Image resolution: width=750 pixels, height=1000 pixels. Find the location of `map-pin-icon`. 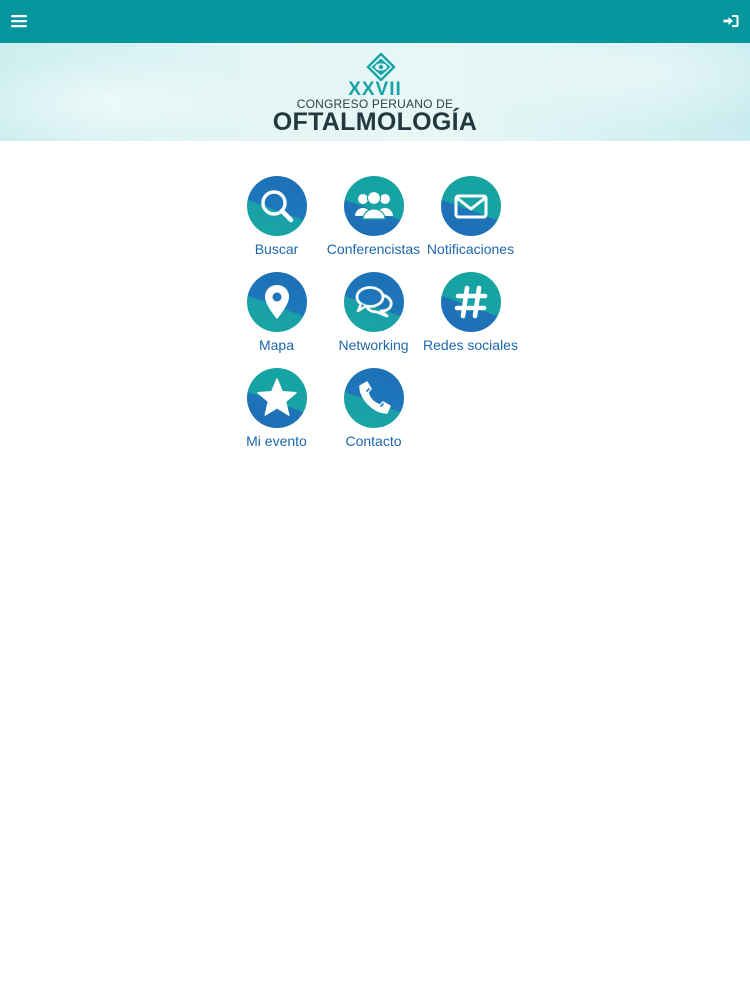

map-pin-icon is located at coordinates (276, 302).